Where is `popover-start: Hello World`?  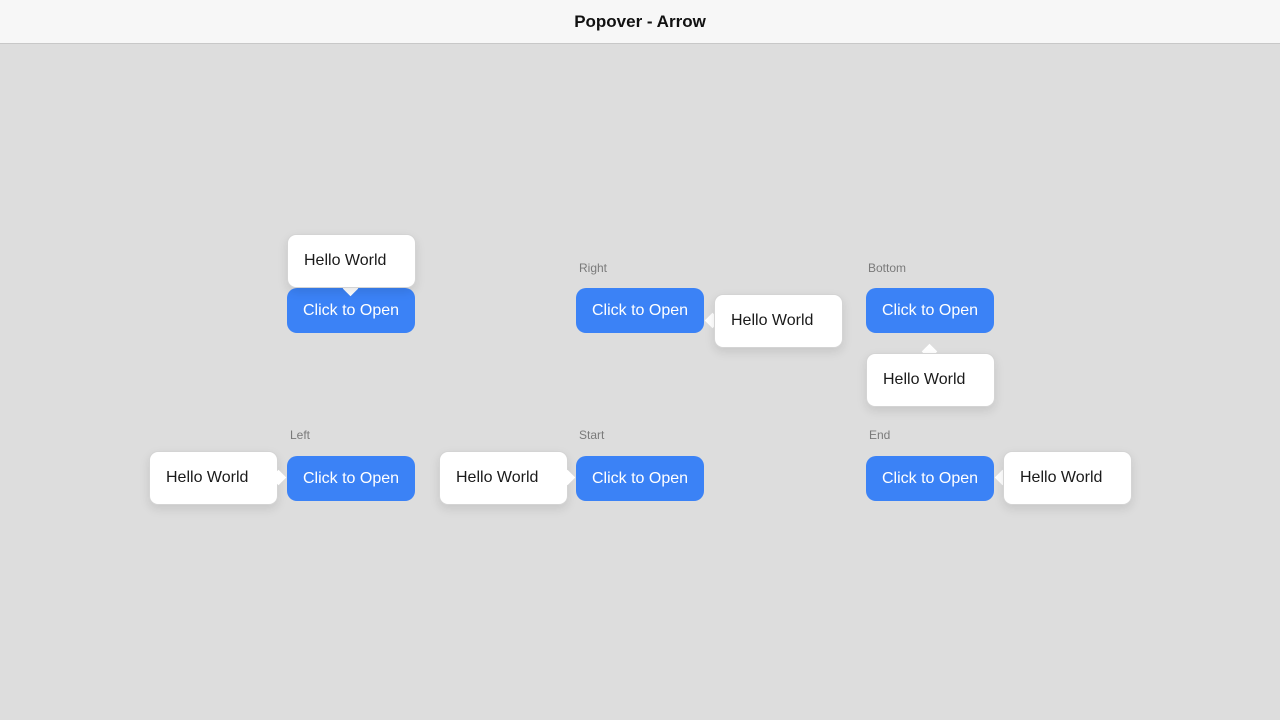 popover-start: Hello World is located at coordinates (503, 478).